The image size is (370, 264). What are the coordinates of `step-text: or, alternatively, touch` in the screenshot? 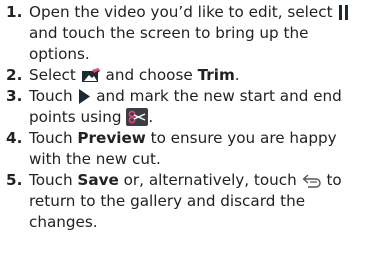 It's located at (210, 180).